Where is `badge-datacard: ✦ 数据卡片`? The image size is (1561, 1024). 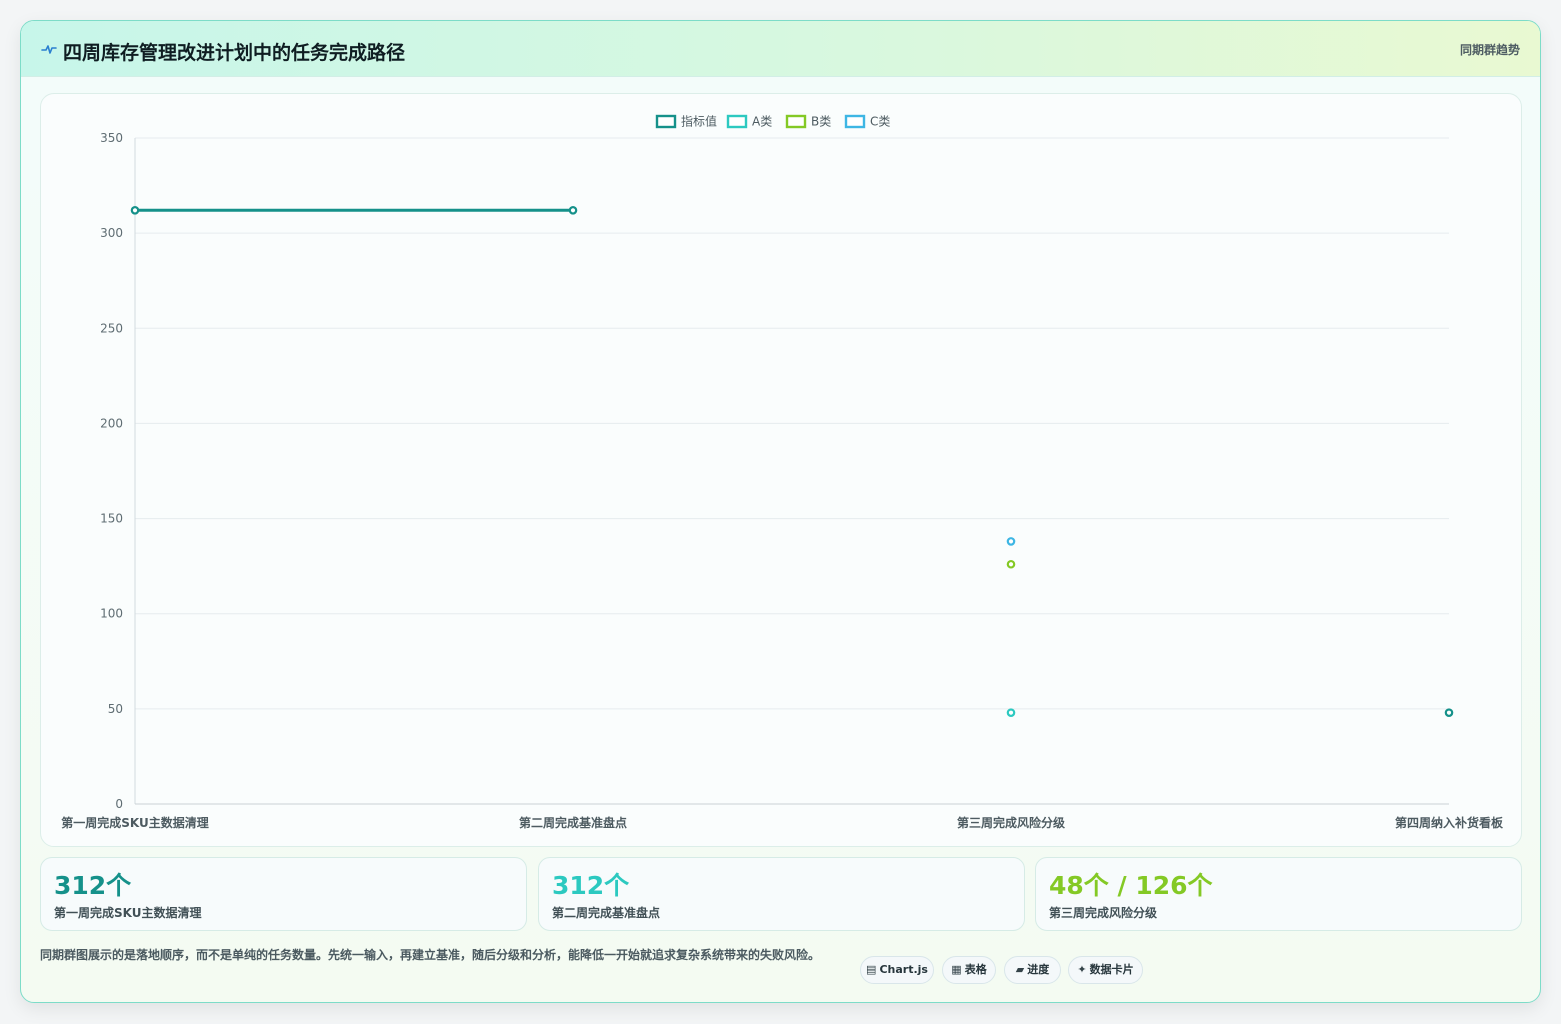 badge-datacard: ✦ 数据卡片 is located at coordinates (1105, 970).